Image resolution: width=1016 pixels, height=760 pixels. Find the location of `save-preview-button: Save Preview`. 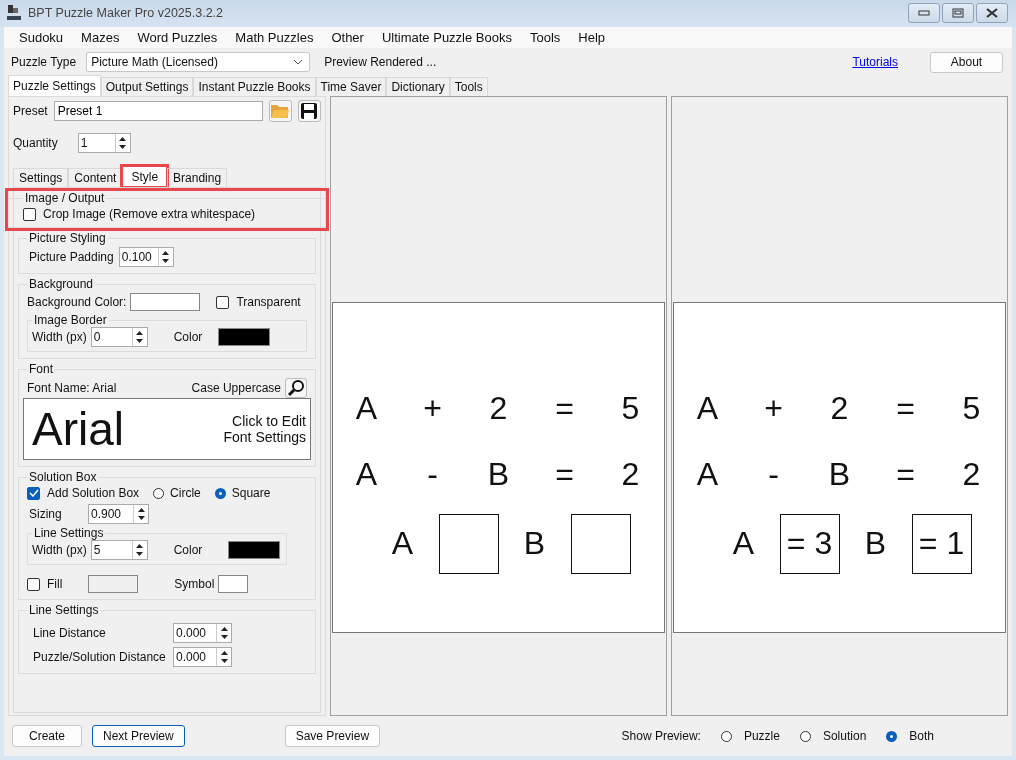

save-preview-button: Save Preview is located at coordinates (332, 736).